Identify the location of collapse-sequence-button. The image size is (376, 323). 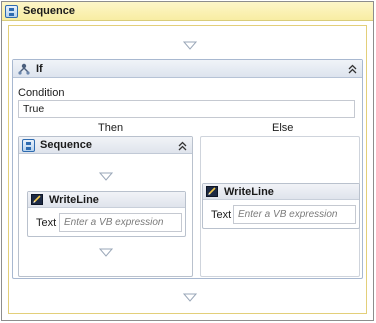
(182, 145).